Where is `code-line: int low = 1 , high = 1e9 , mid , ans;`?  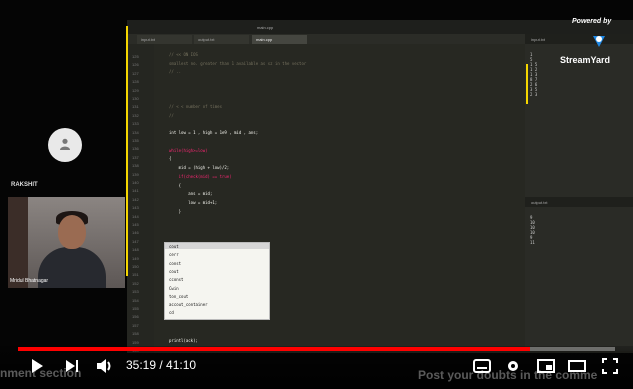
code-line: int low = 1 , high = 1e9 , mid , ans; is located at coordinates (214, 133).